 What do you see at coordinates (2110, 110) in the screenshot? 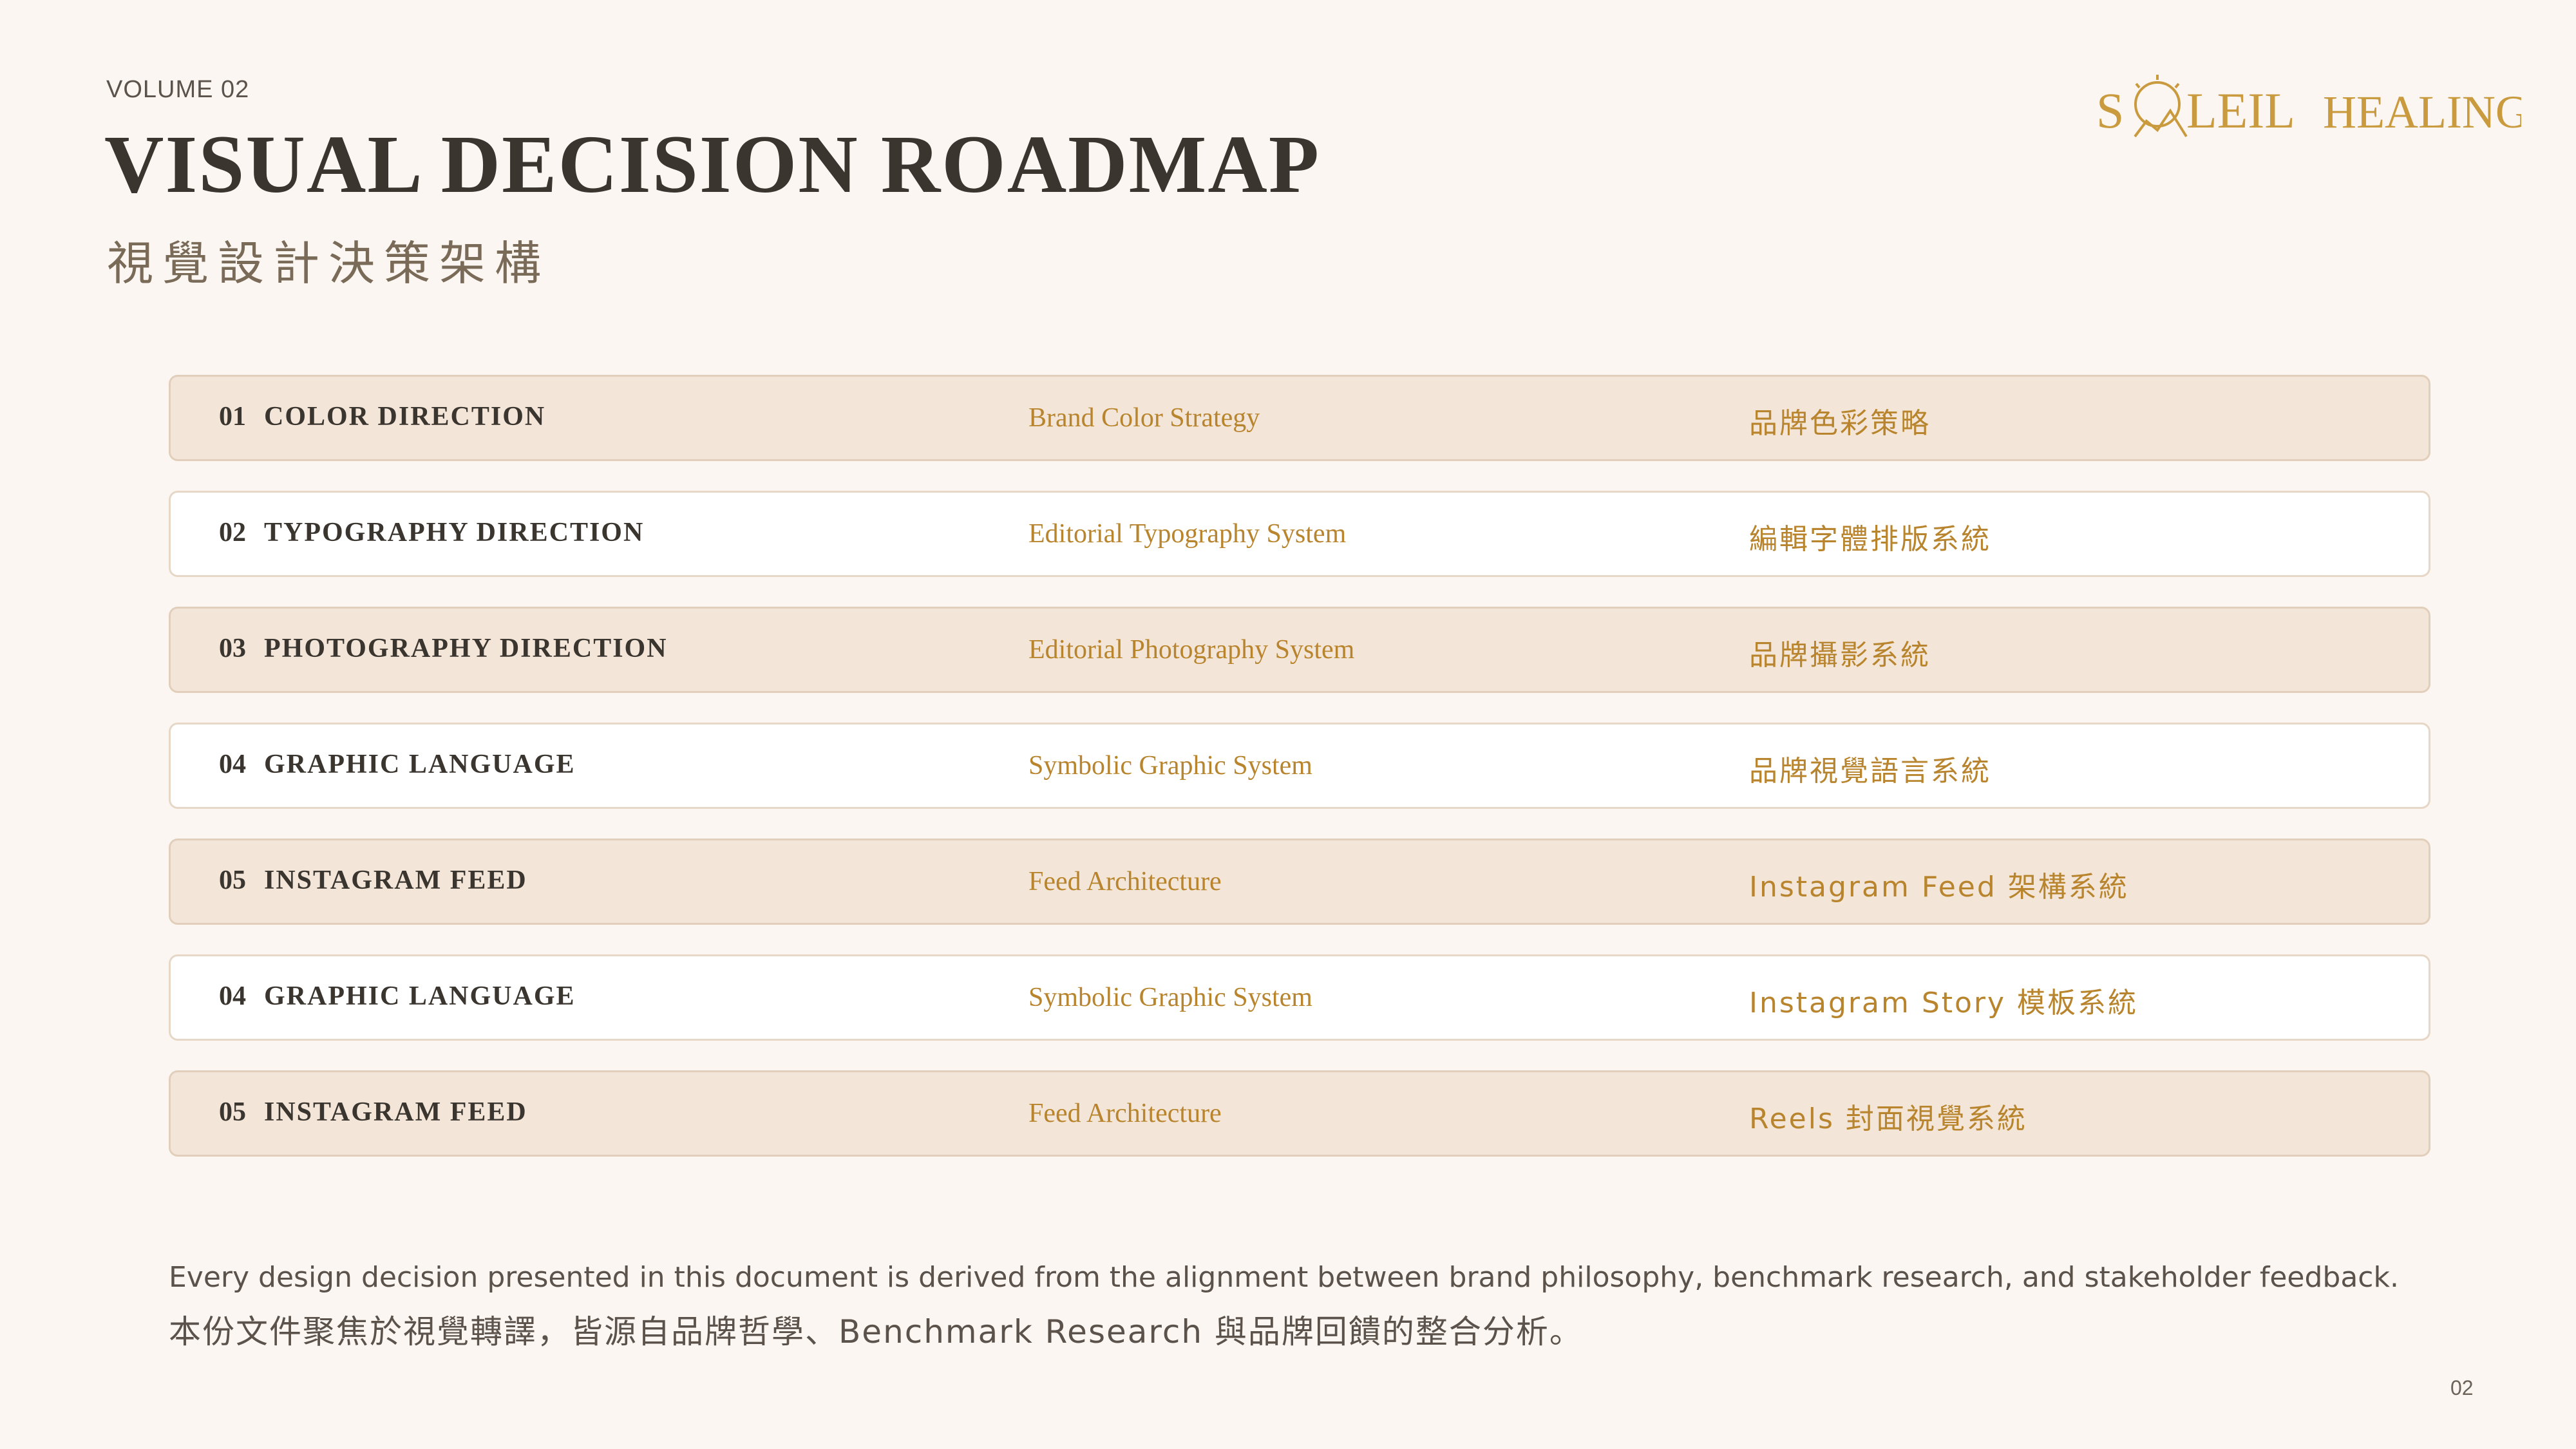
I see `logo-text-s: S` at bounding box center [2110, 110].